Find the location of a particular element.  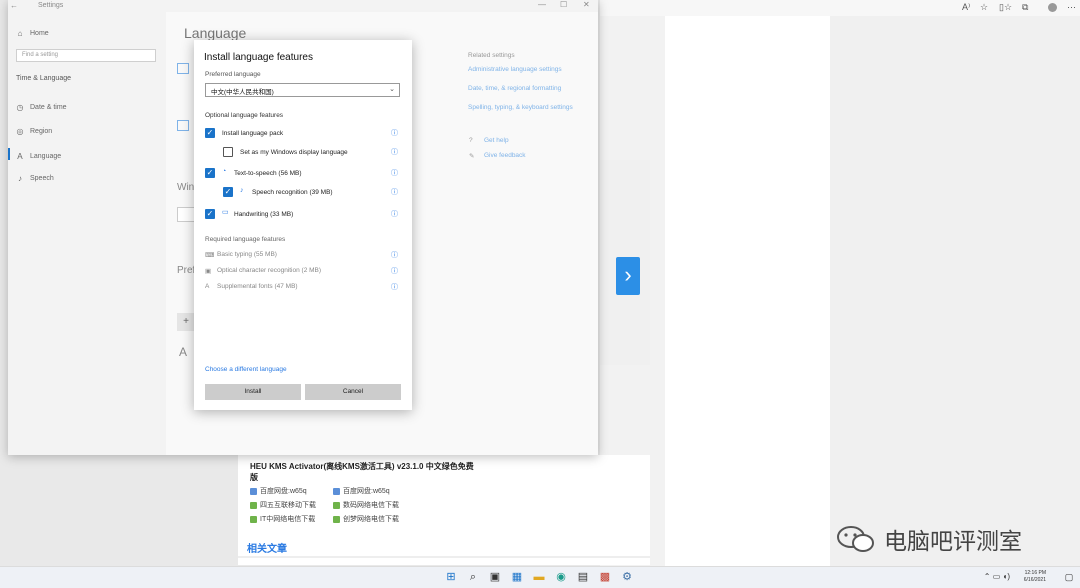

collections-icon: ⧉ is located at coordinates (1025, 7).